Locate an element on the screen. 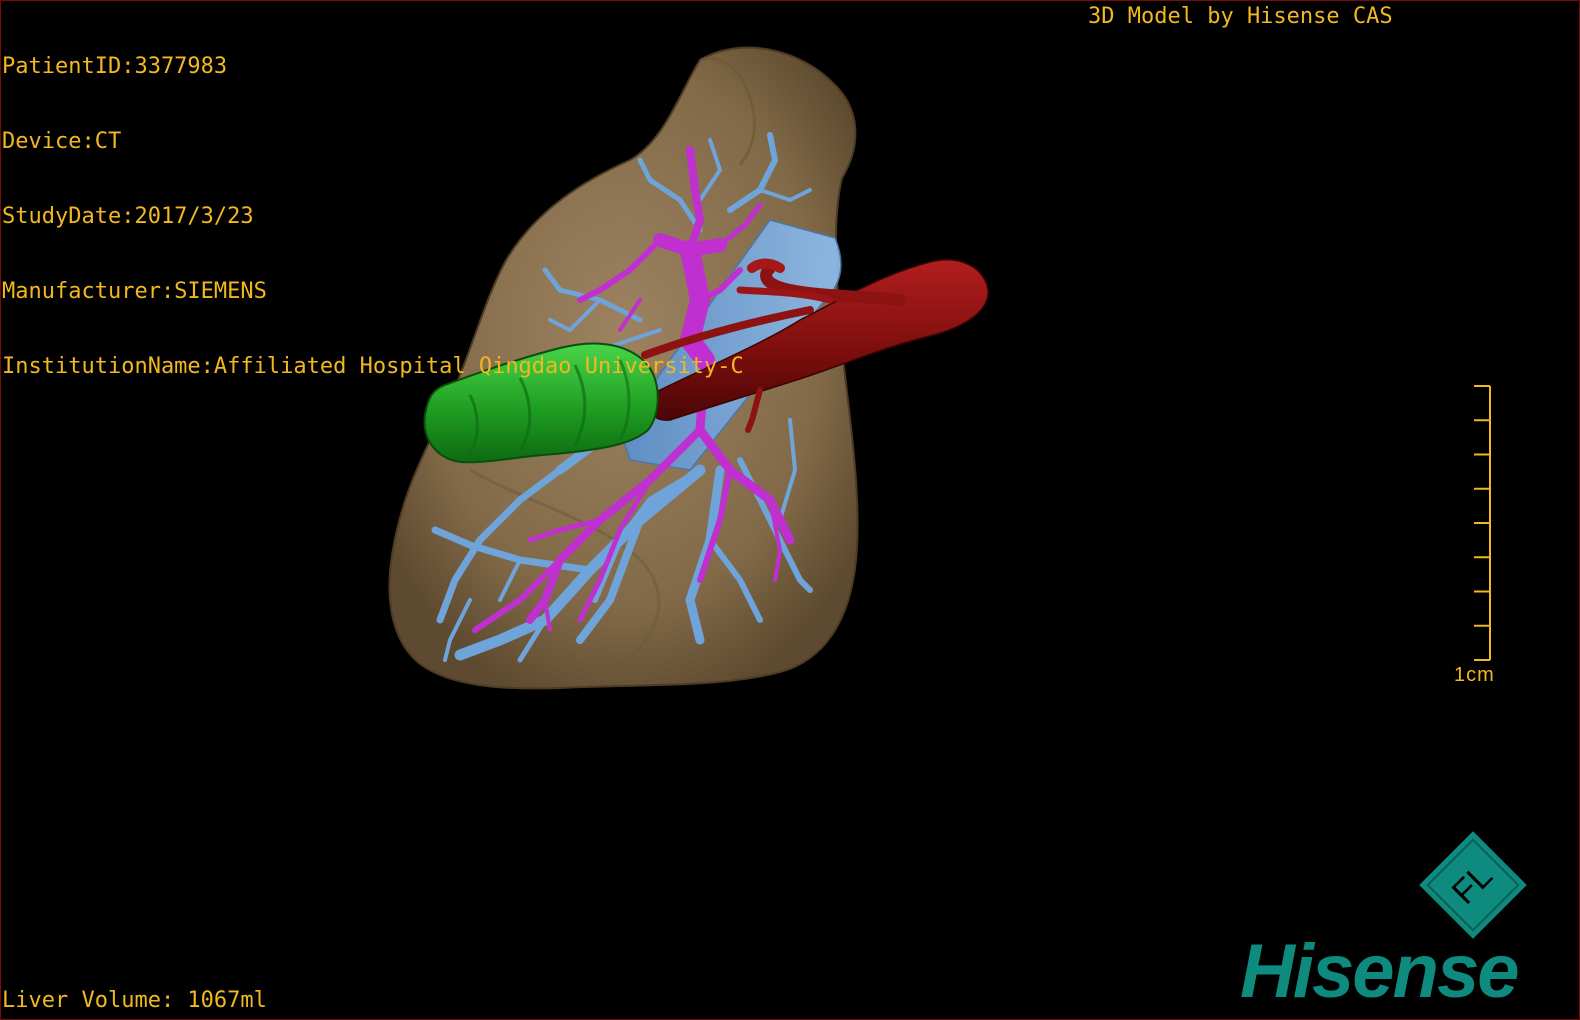 This screenshot has height=1020, width=1580. manufacturer: Manufacturer:SIEMENS is located at coordinates (134, 291).